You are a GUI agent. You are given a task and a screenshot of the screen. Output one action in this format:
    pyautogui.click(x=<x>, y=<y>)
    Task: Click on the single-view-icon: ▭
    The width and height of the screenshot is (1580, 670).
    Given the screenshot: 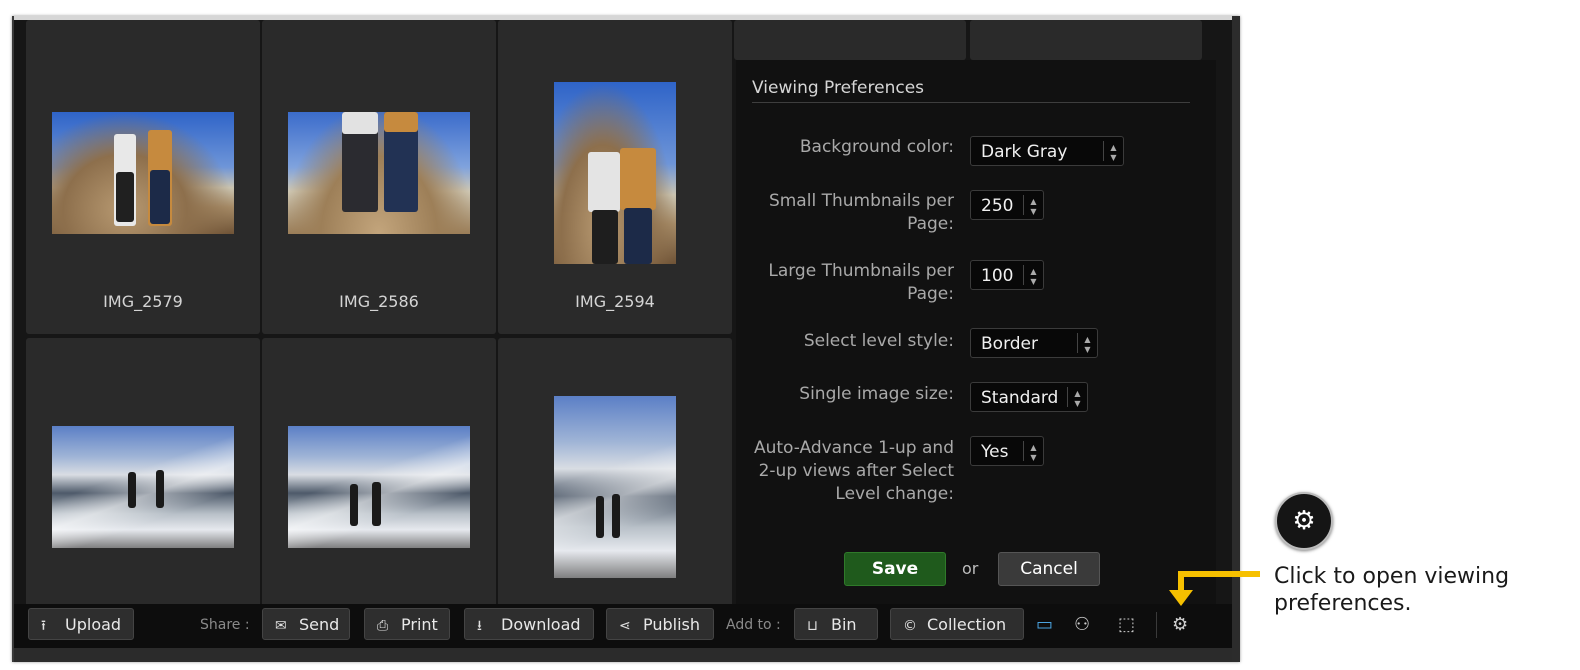 What is the action you would take?
    pyautogui.click(x=1044, y=624)
    